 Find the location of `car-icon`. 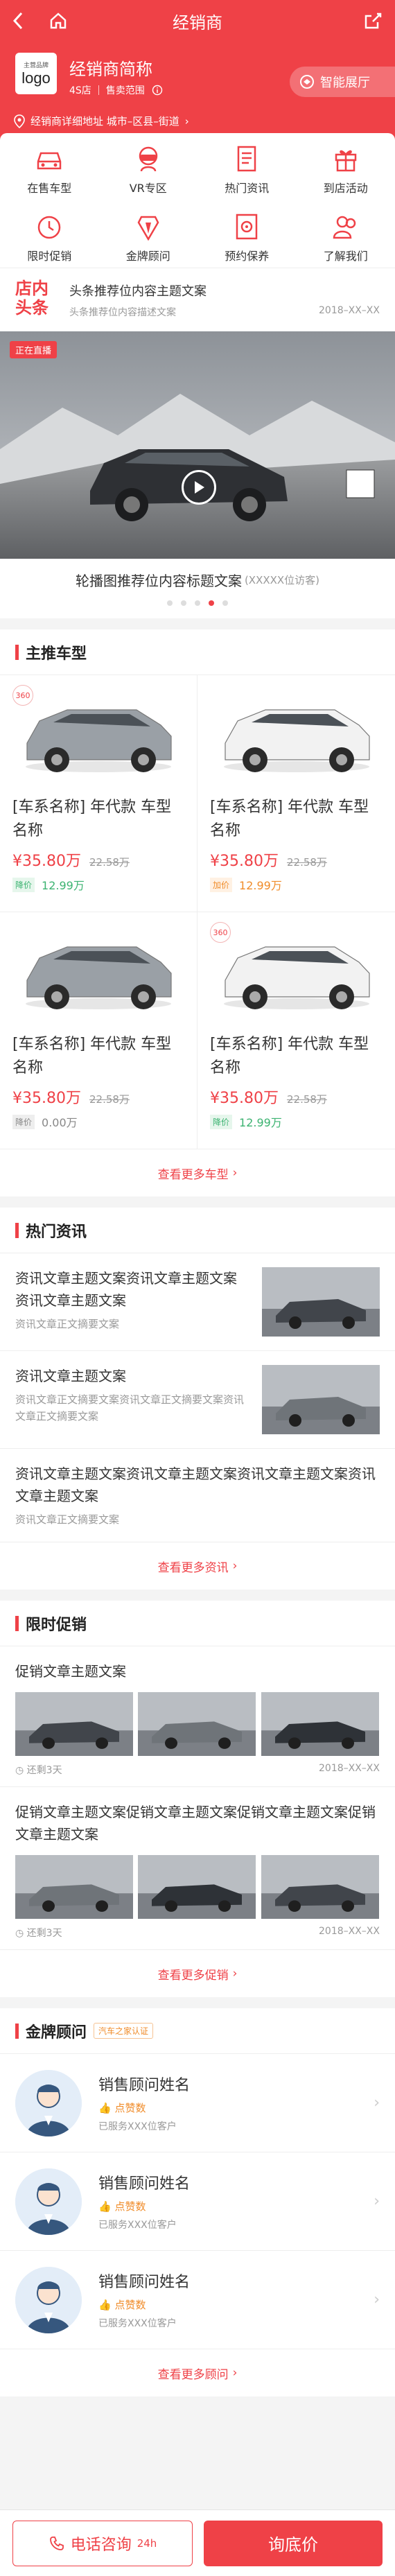

car-icon is located at coordinates (49, 159).